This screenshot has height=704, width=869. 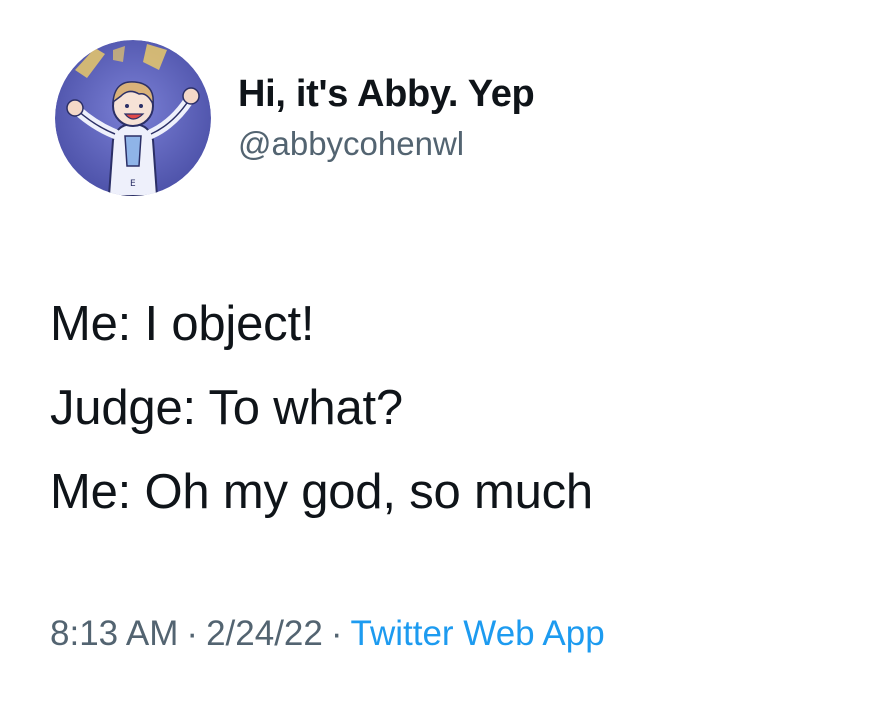 What do you see at coordinates (114, 633) in the screenshot?
I see `tweet-time: 8:13 AM` at bounding box center [114, 633].